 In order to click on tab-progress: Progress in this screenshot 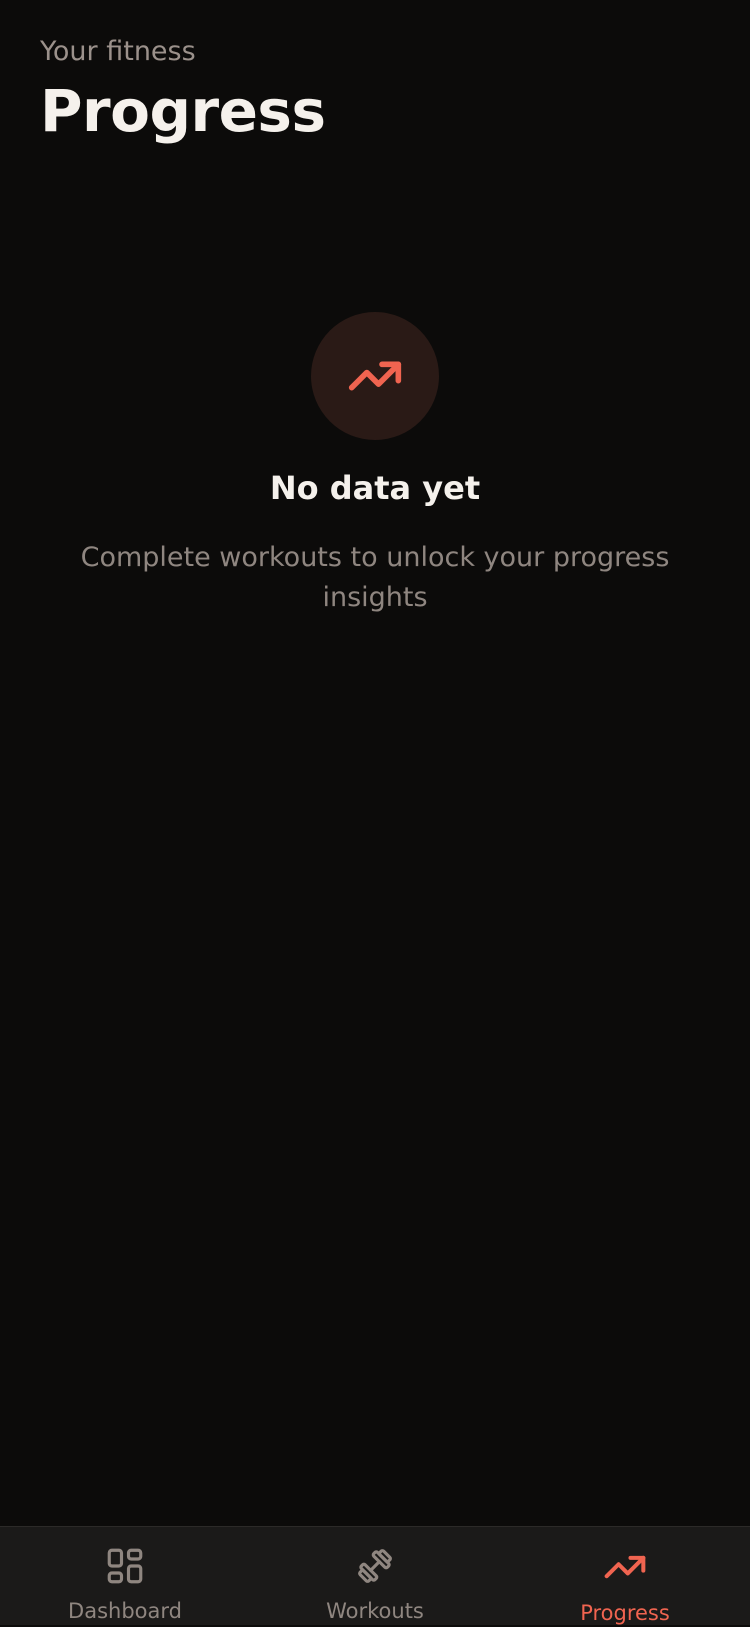, I will do `click(625, 1576)`.